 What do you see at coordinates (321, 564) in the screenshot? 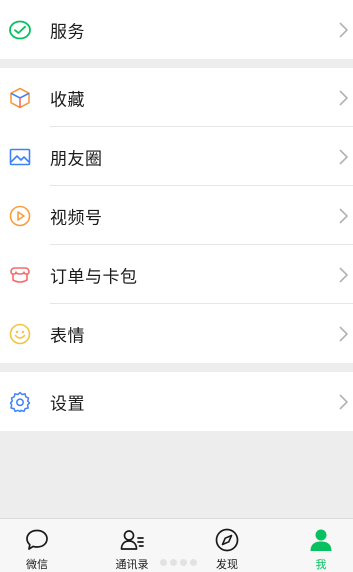
I see `tab-label-me: 我` at bounding box center [321, 564].